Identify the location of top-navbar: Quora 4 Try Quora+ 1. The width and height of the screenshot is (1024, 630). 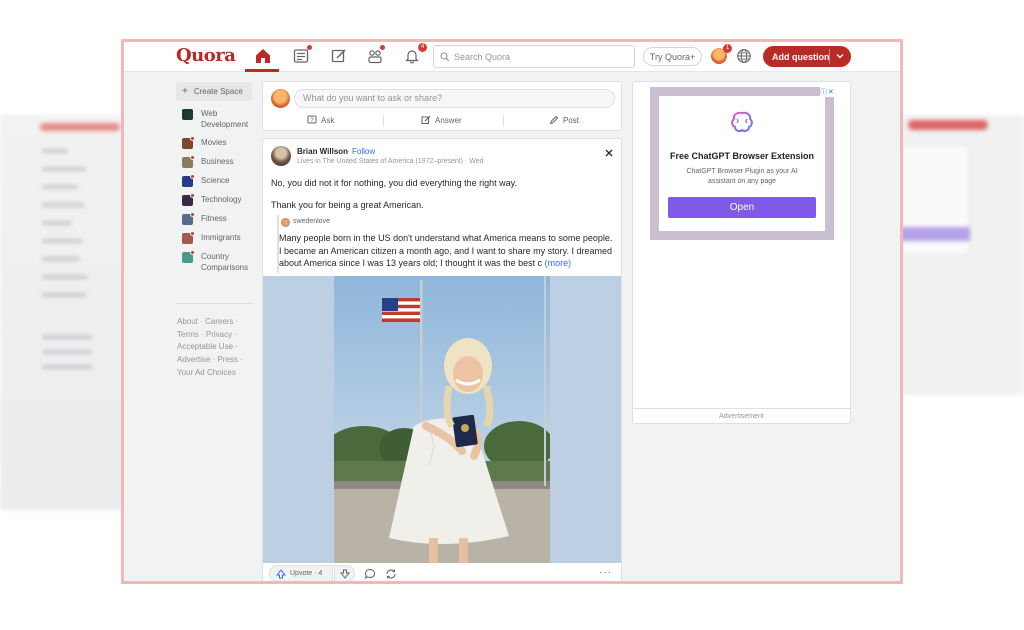
(512, 57).